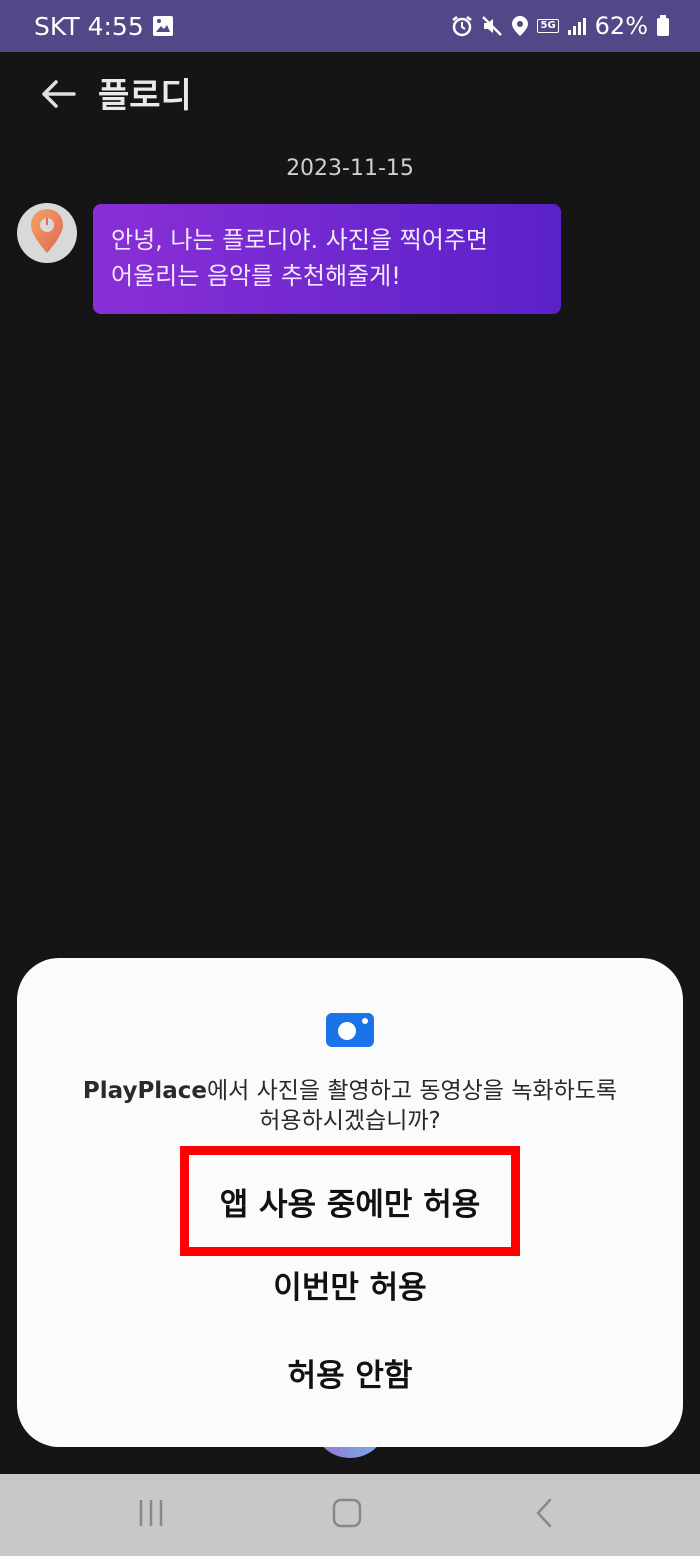  I want to click on status-right: 5G 62%, so click(560, 26).